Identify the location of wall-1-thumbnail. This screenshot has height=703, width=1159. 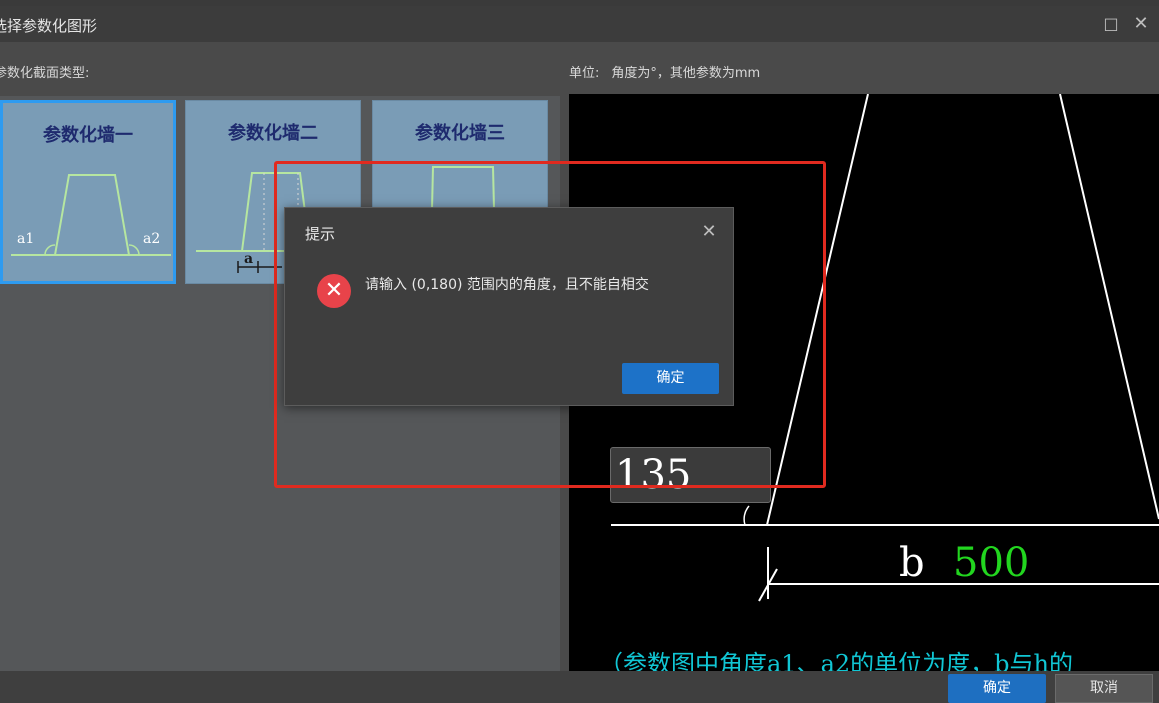
(91, 215).